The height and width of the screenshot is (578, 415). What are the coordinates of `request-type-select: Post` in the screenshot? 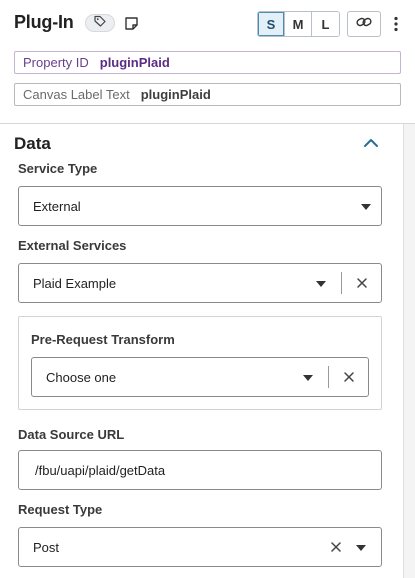 It's located at (200, 547).